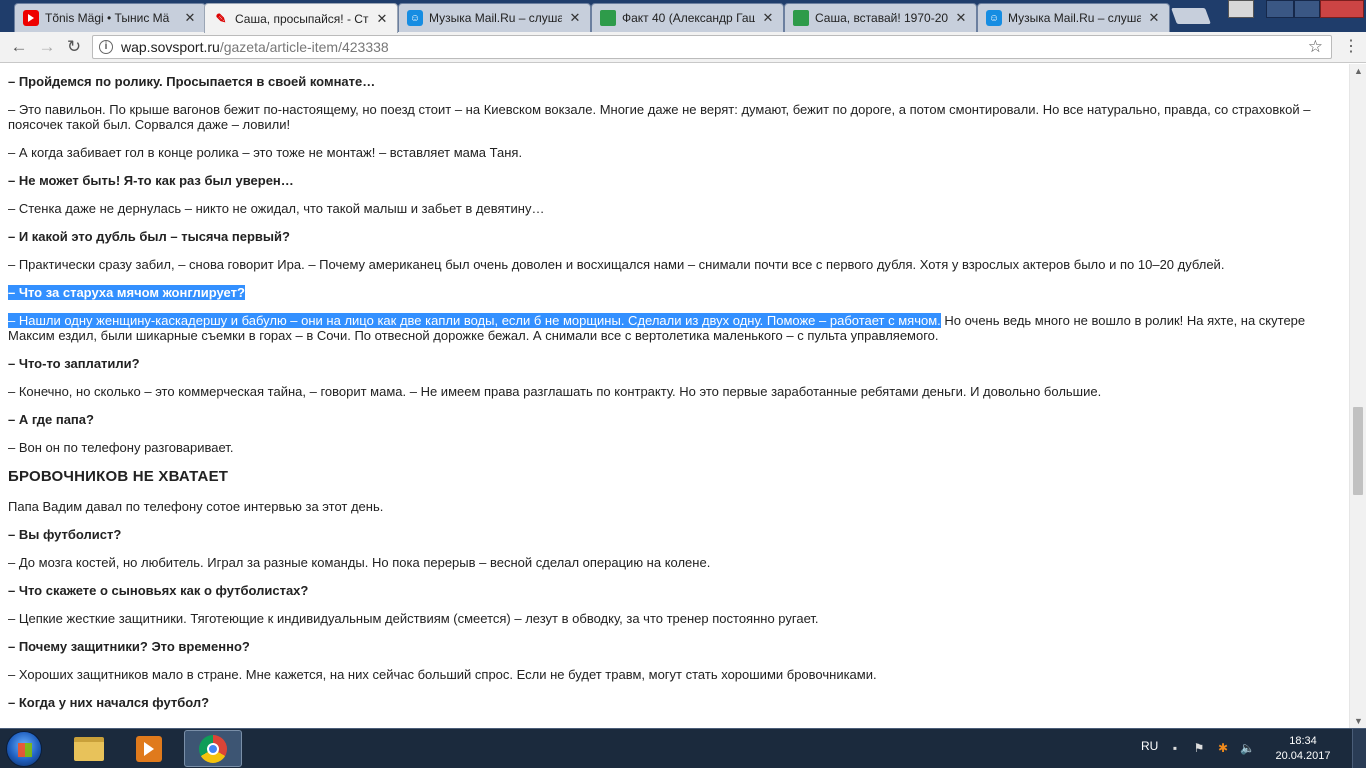  What do you see at coordinates (1359, 748) in the screenshot?
I see `show-desktop-button` at bounding box center [1359, 748].